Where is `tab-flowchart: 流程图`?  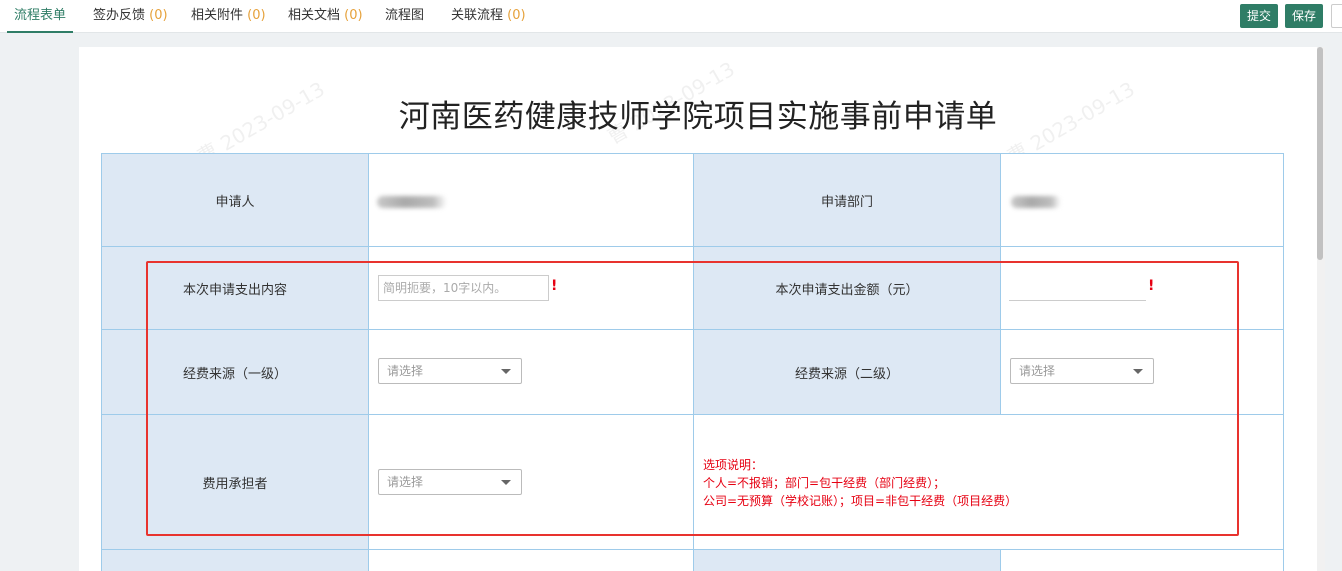 tab-flowchart: 流程图 is located at coordinates (404, 16).